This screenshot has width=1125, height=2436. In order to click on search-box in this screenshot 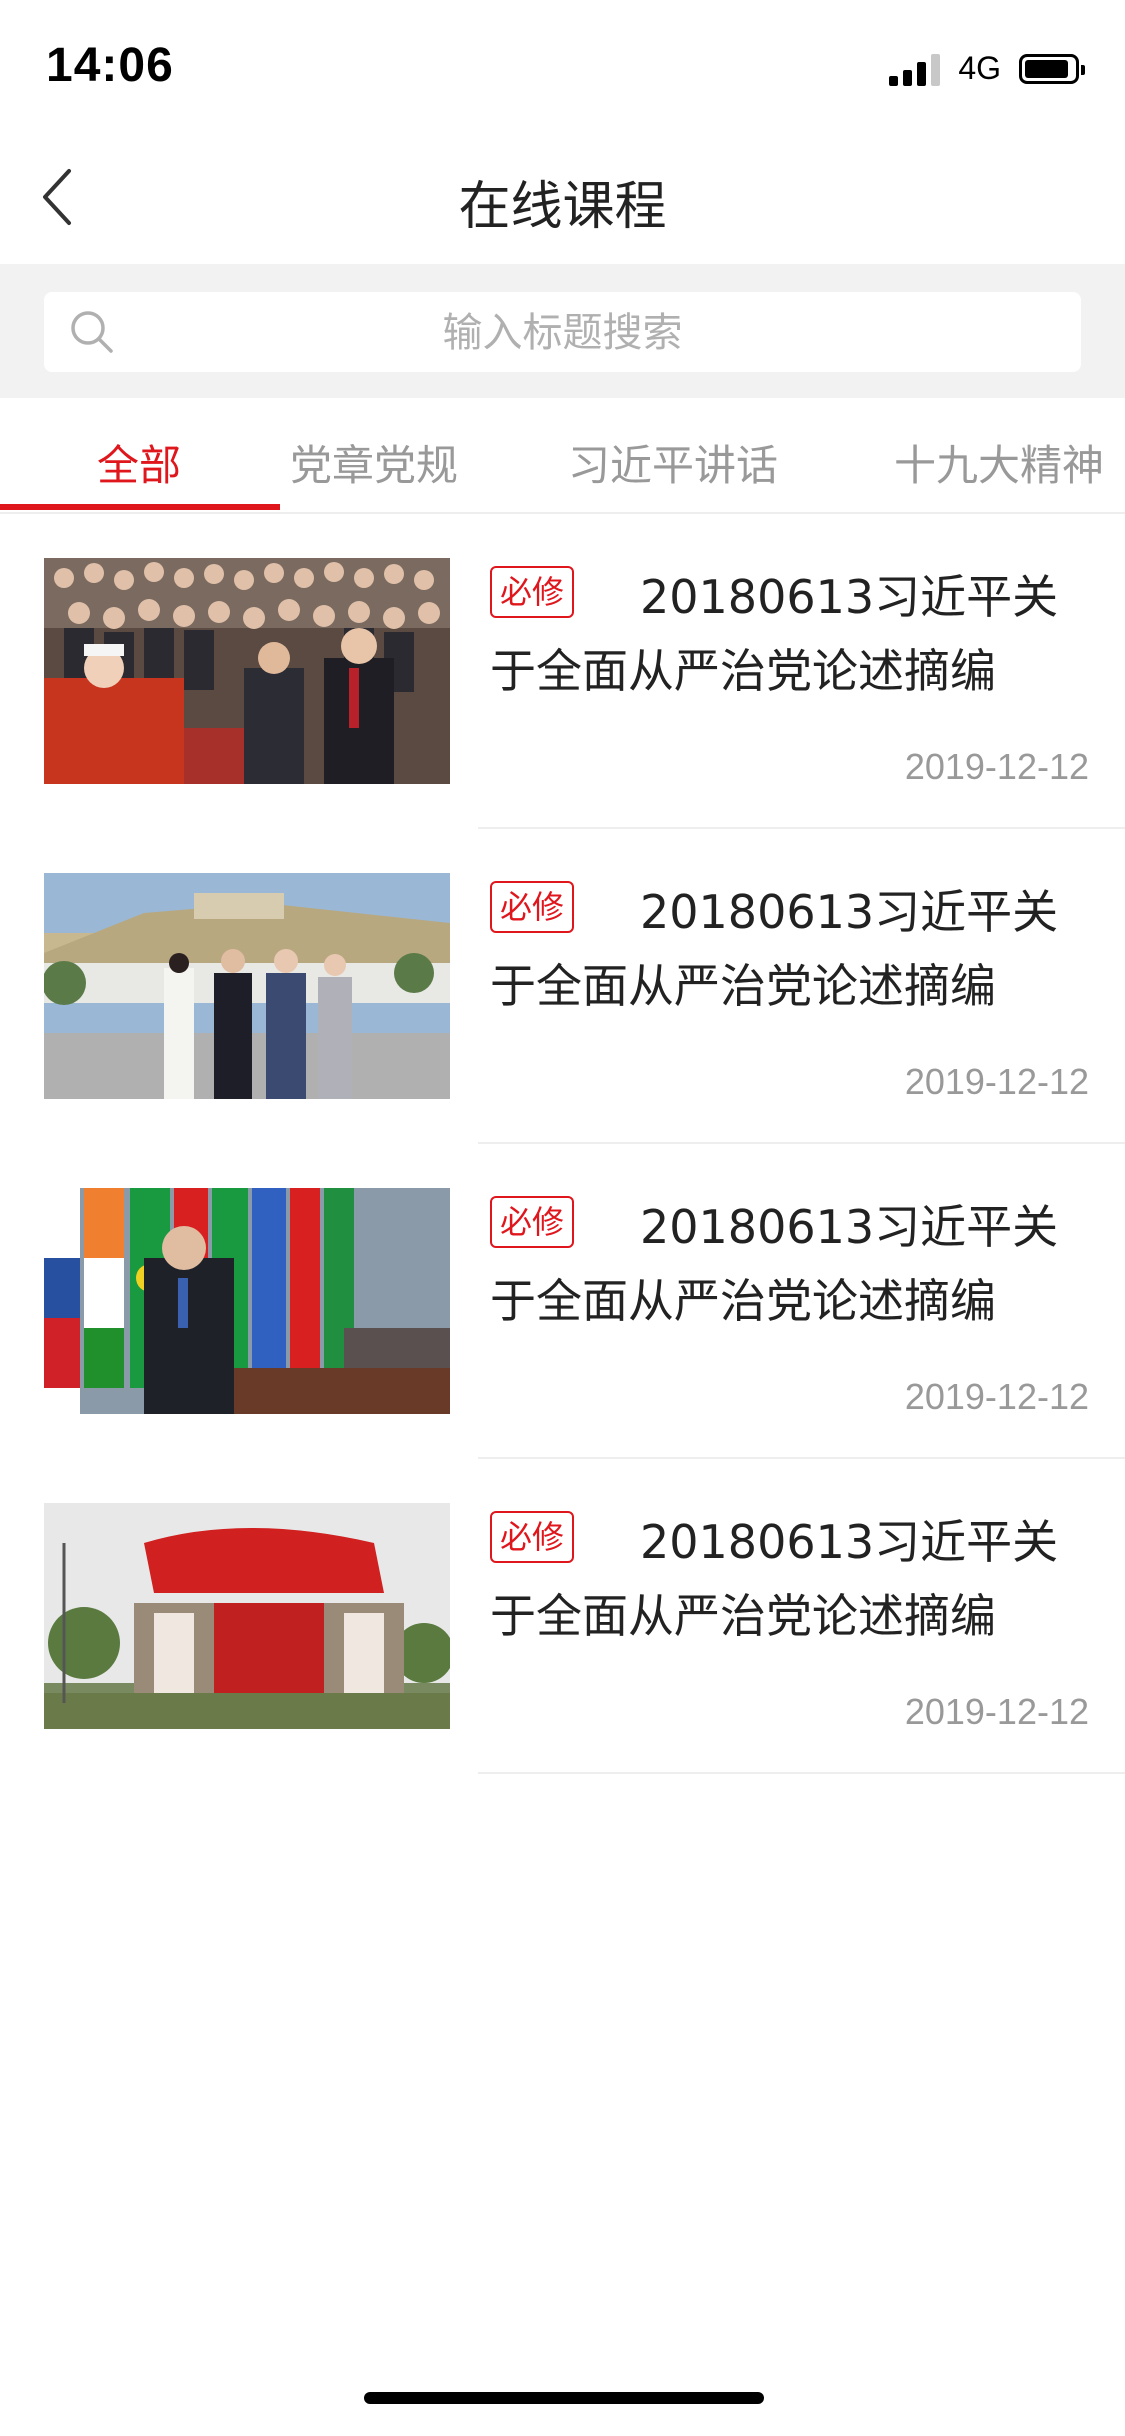, I will do `click(562, 333)`.